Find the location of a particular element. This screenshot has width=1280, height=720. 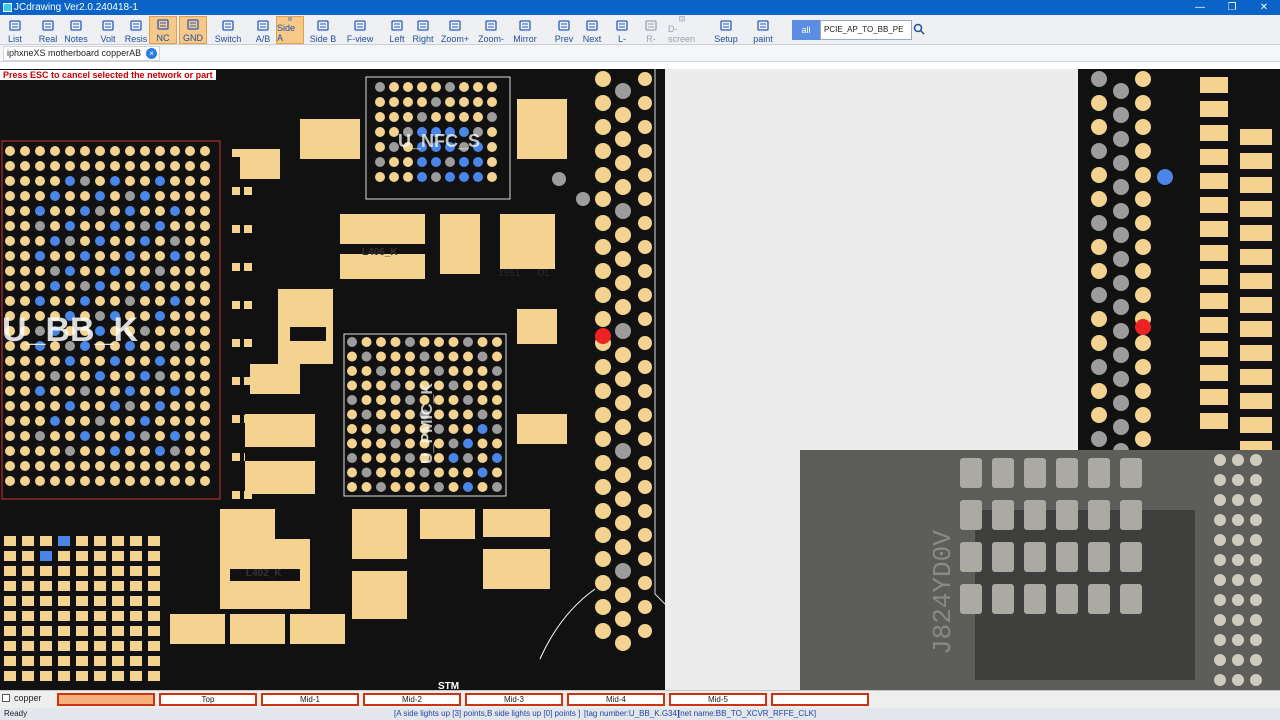

close-window-button: ✕ is located at coordinates (1264, 7).